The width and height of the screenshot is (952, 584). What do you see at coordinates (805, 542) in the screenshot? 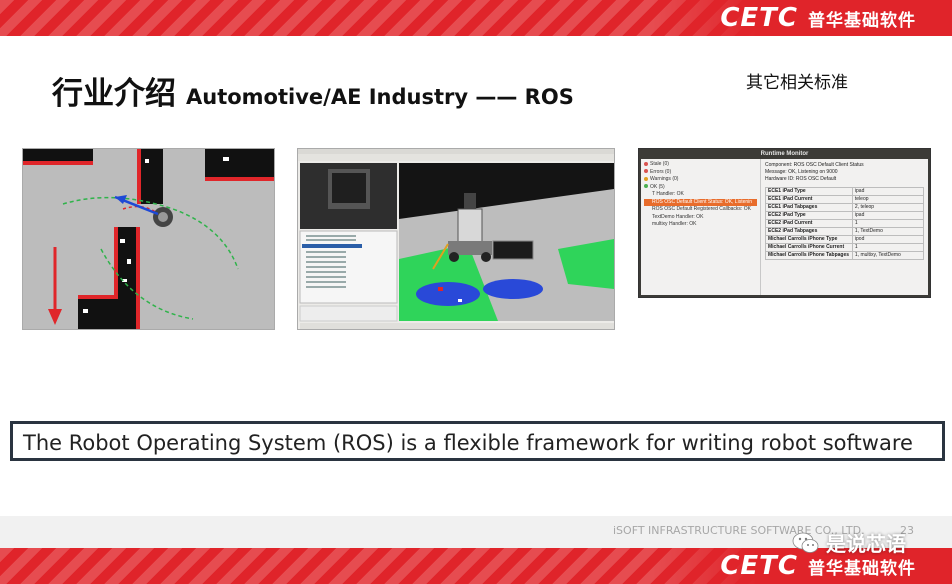
I see `wechat-icon` at bounding box center [805, 542].